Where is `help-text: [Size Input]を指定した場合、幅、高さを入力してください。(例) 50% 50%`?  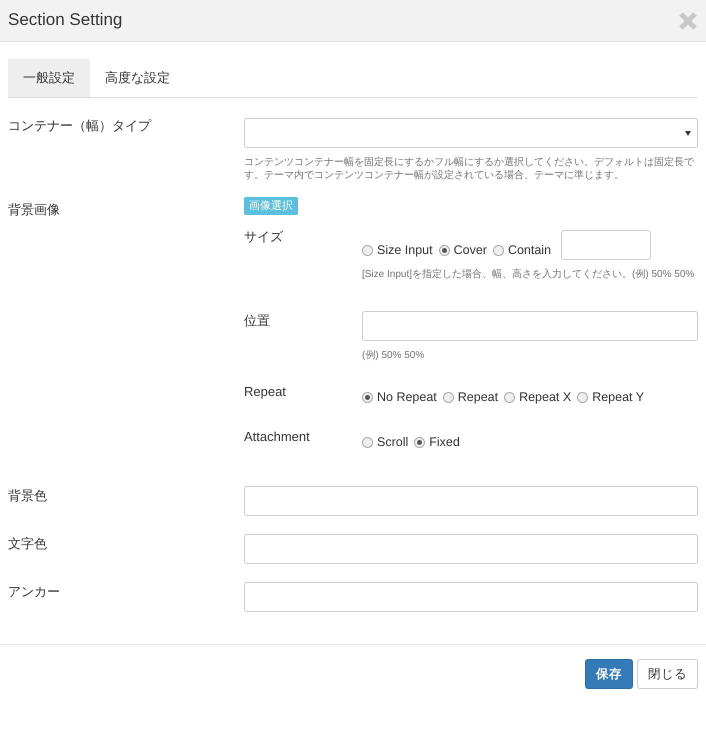 help-text: [Size Input]を指定した場合、幅、高さを入力してください。(例) 50% 50% is located at coordinates (529, 275).